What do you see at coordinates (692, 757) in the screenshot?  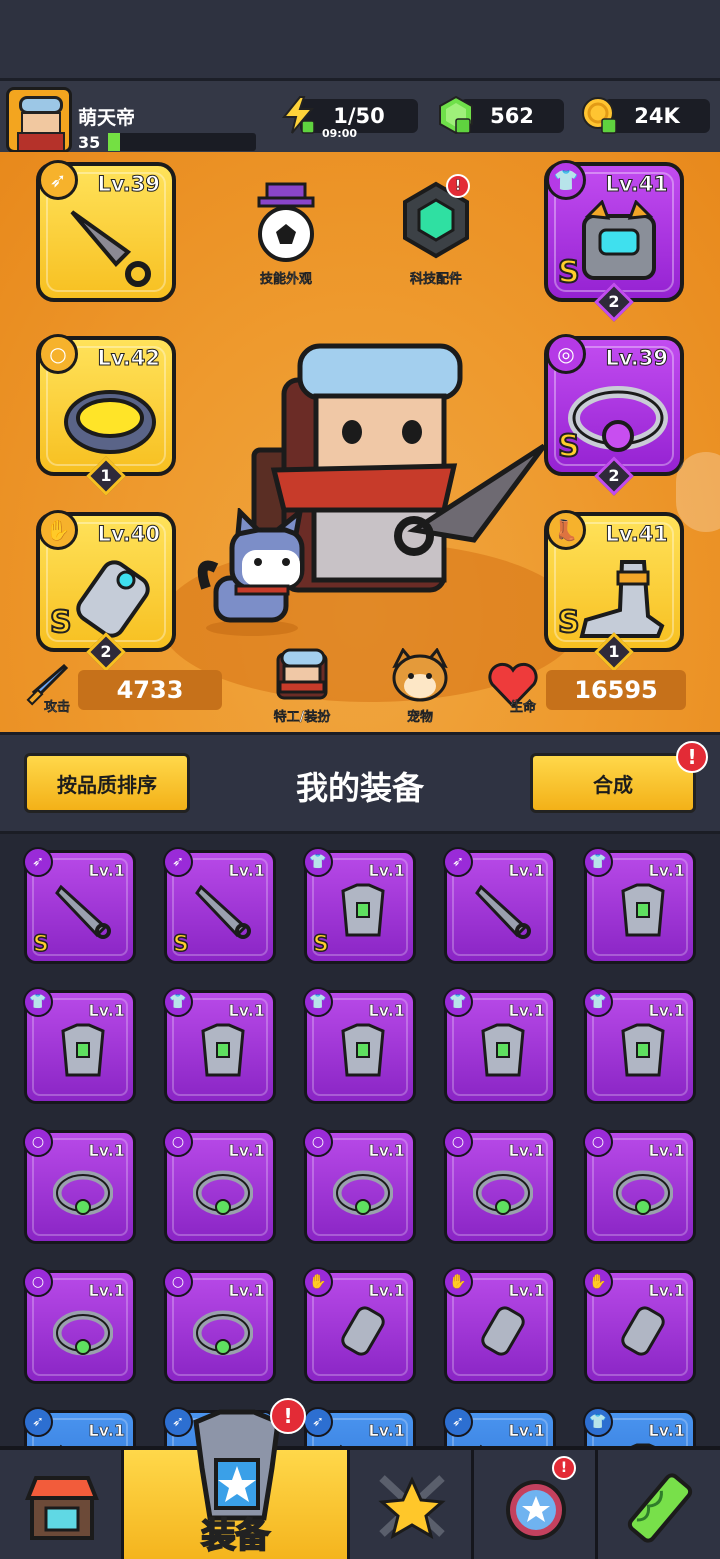 I see `merge-alert-badge: !` at bounding box center [692, 757].